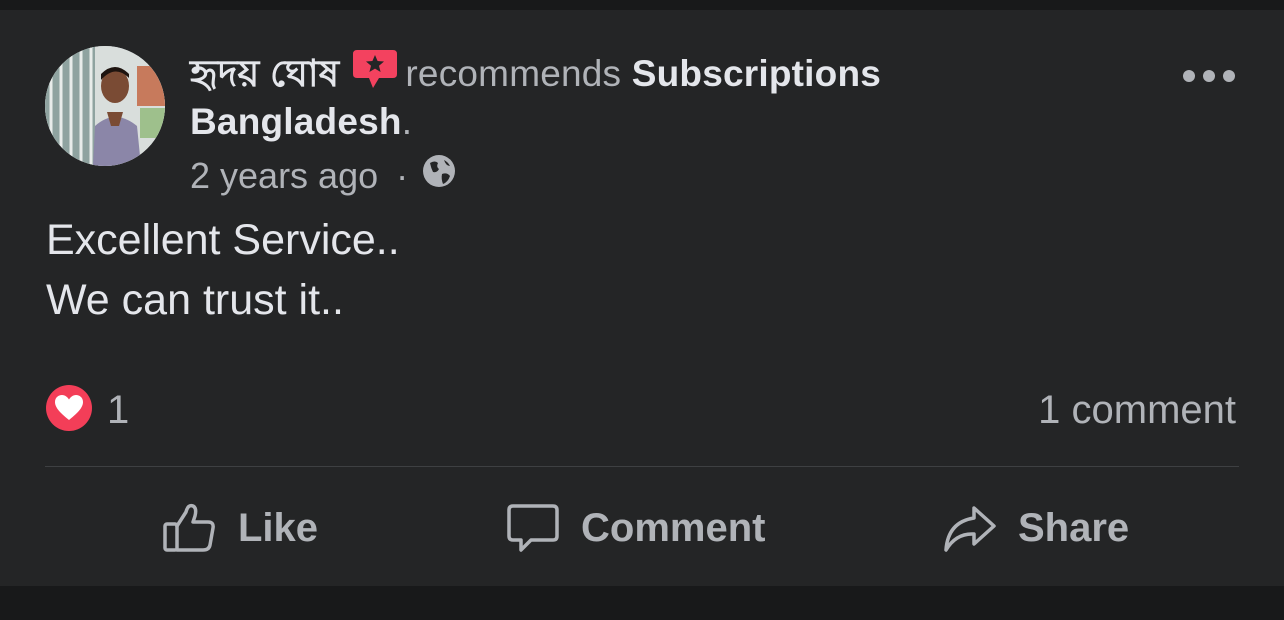 Image resolution: width=1284 pixels, height=620 pixels. I want to click on recommends-text: recommends, so click(513, 73).